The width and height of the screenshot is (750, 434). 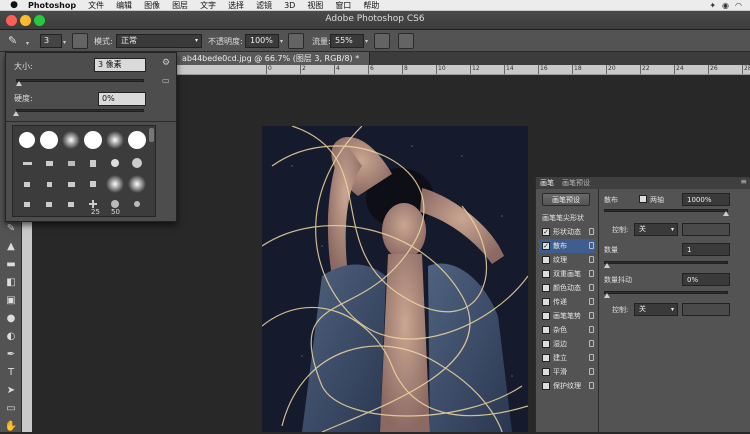 I want to click on list-item: 纹理, so click(x=567, y=260).